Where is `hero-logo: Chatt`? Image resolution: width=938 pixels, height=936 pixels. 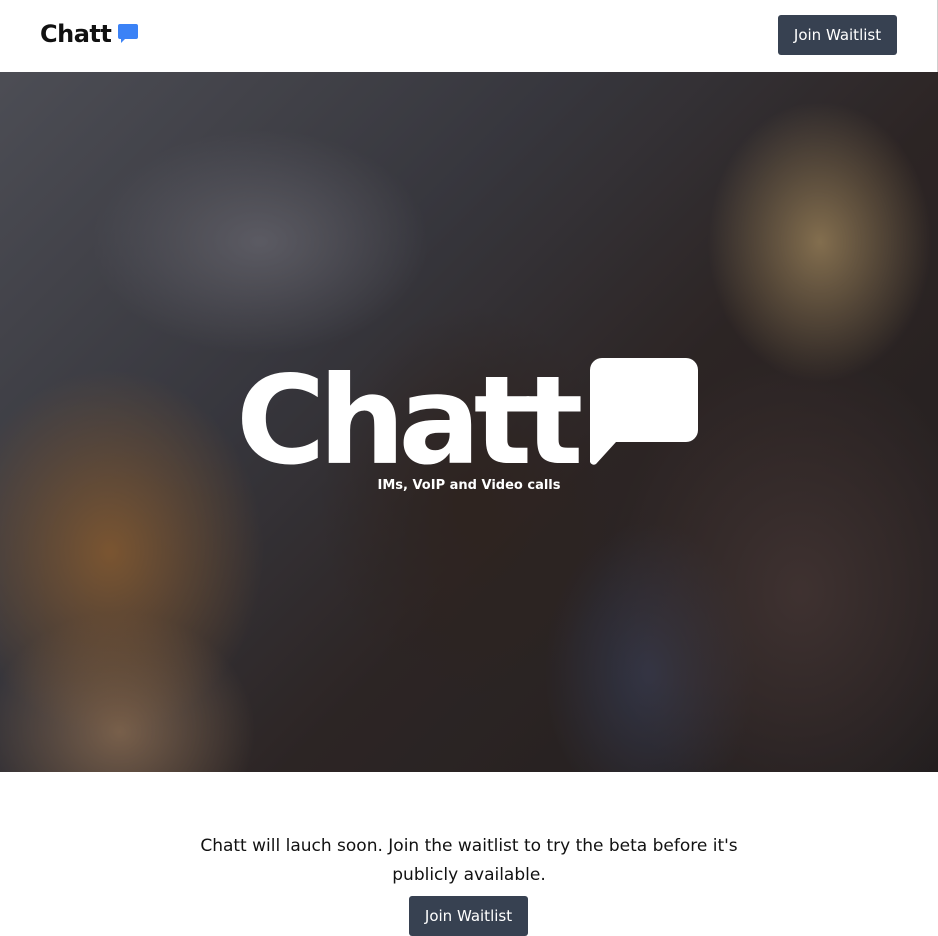 hero-logo: Chatt is located at coordinates (467, 421).